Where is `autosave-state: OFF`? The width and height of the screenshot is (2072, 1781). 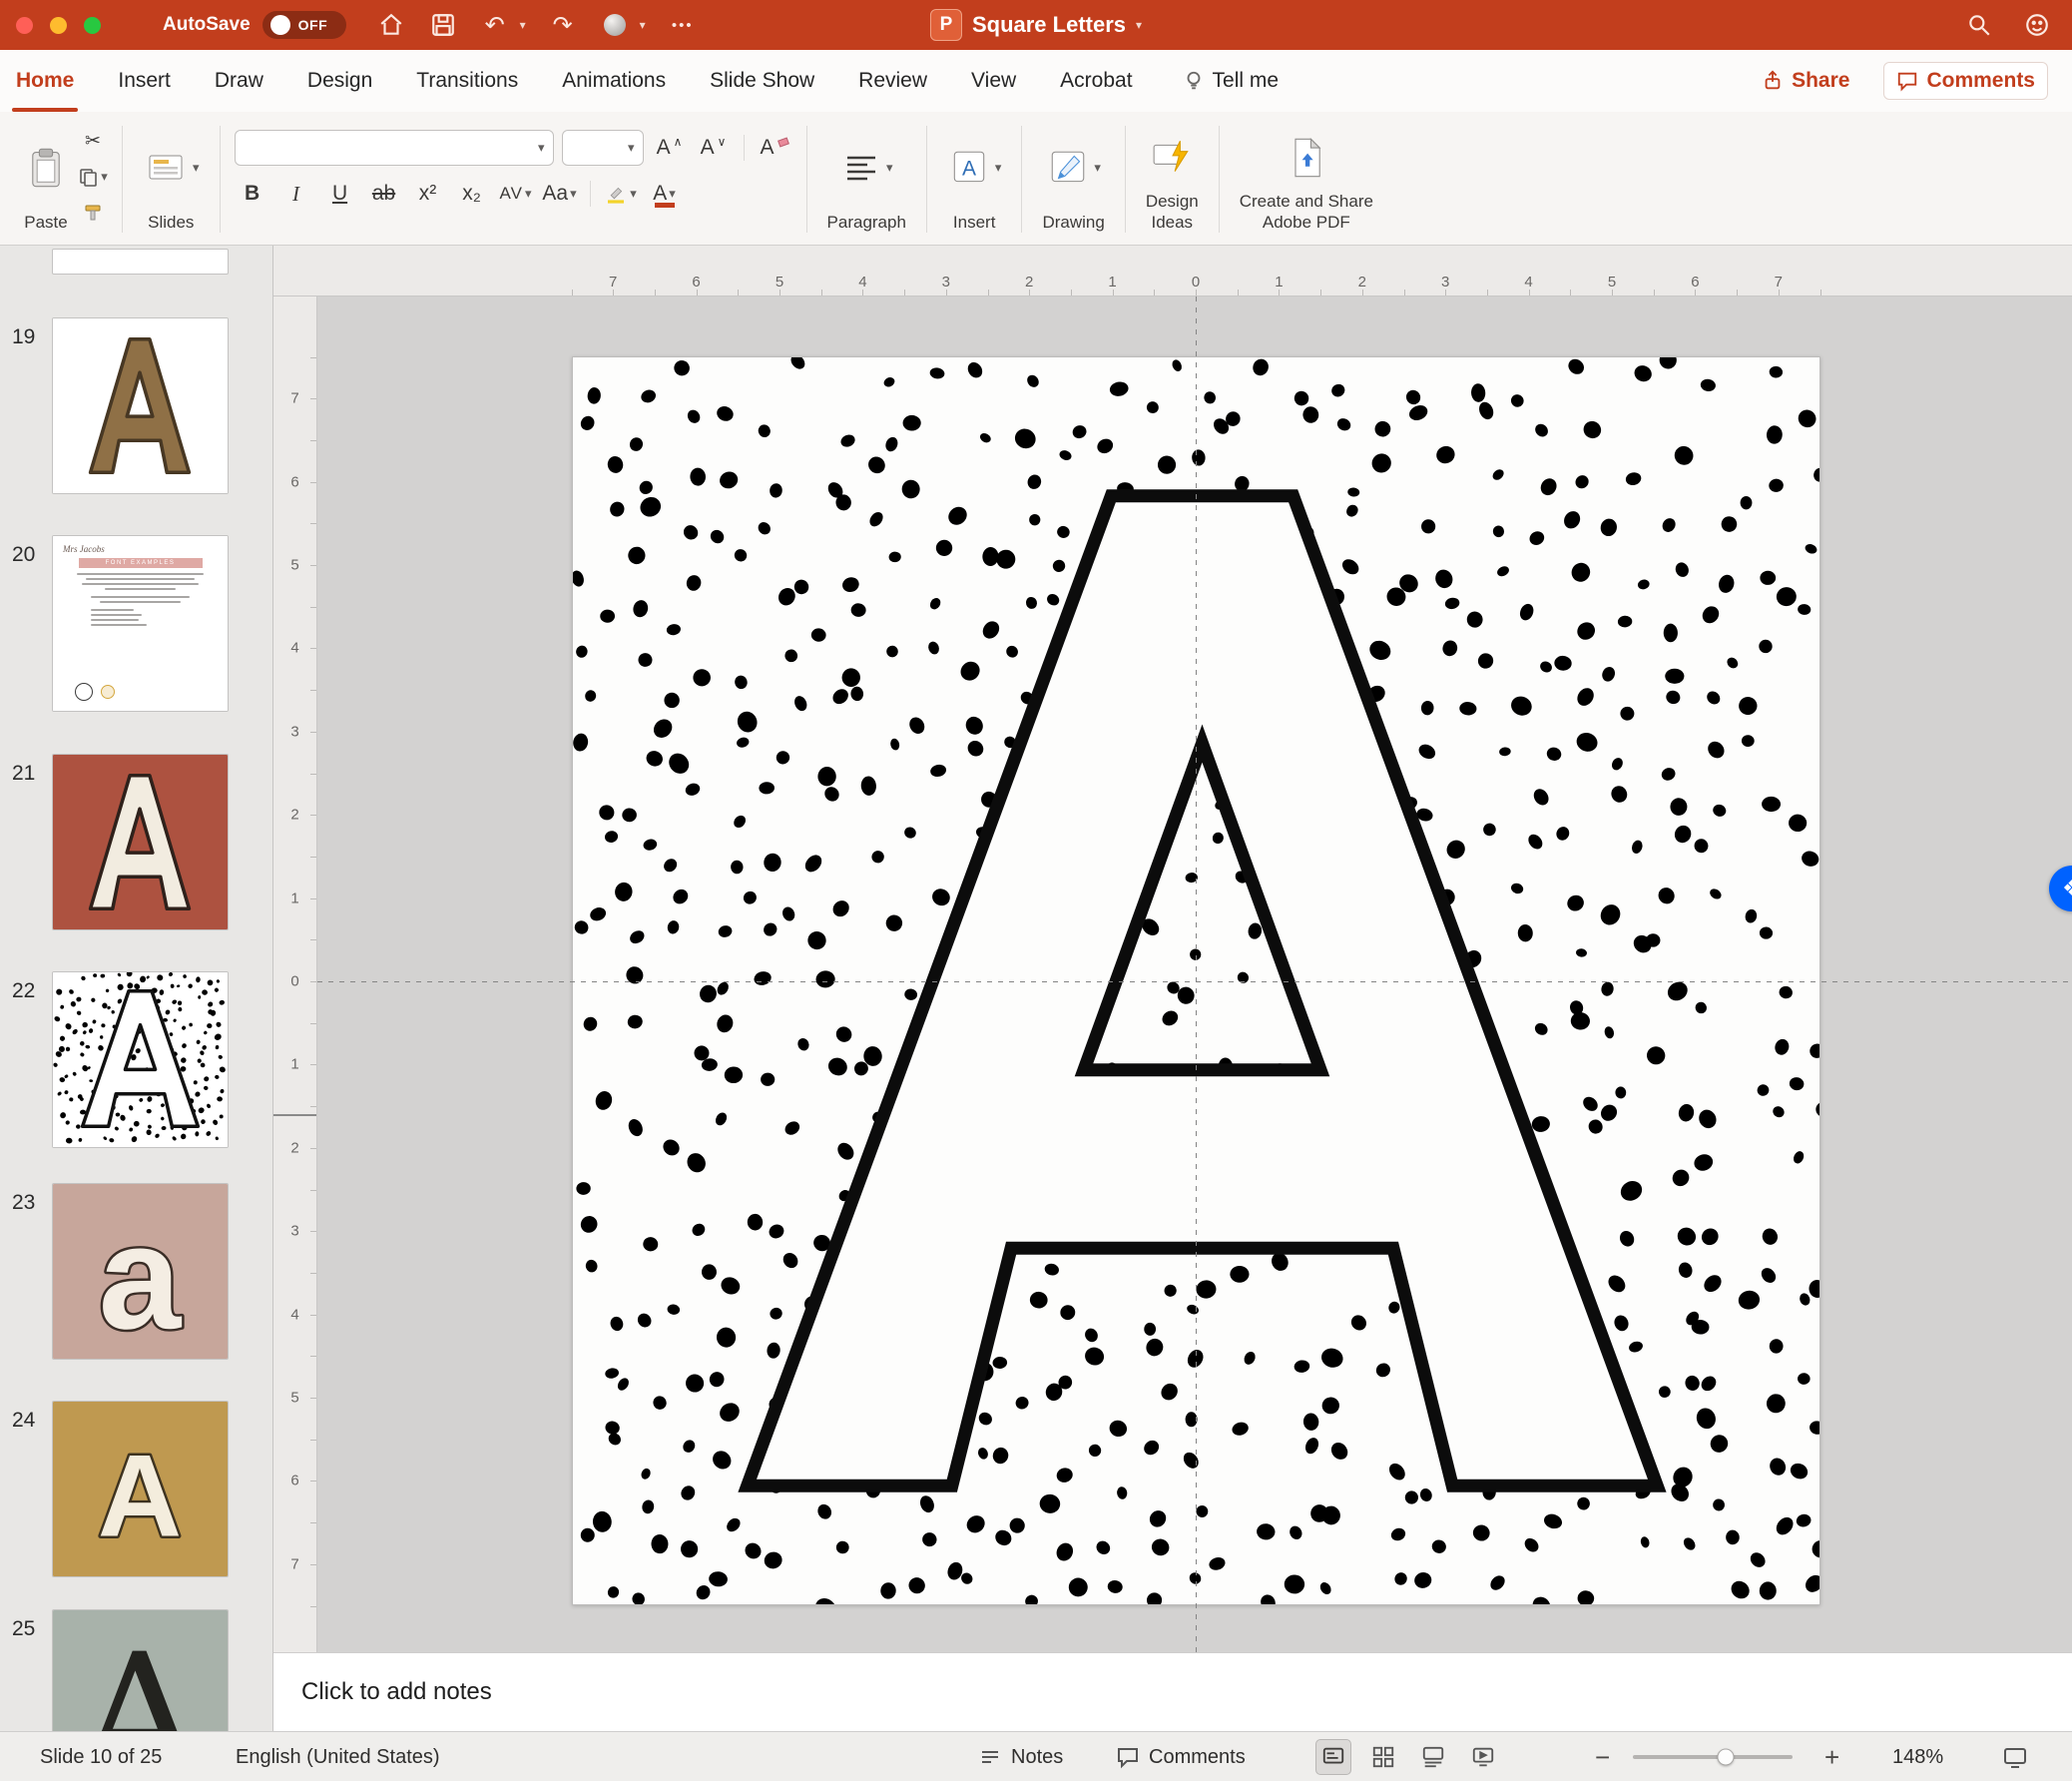
autosave-state: OFF is located at coordinates (312, 25).